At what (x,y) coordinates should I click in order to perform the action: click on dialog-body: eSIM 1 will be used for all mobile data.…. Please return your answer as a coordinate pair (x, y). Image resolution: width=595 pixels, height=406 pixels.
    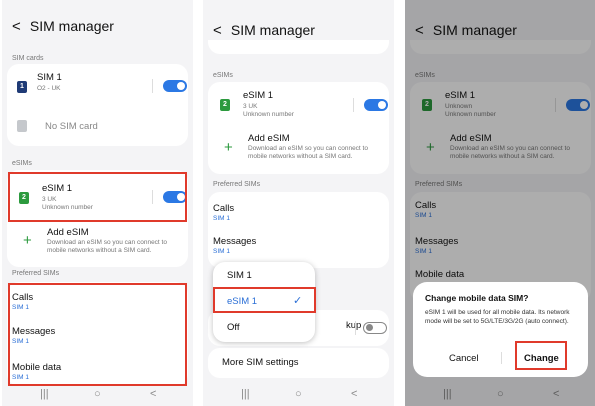
    Looking at the image, I should click on (497, 317).